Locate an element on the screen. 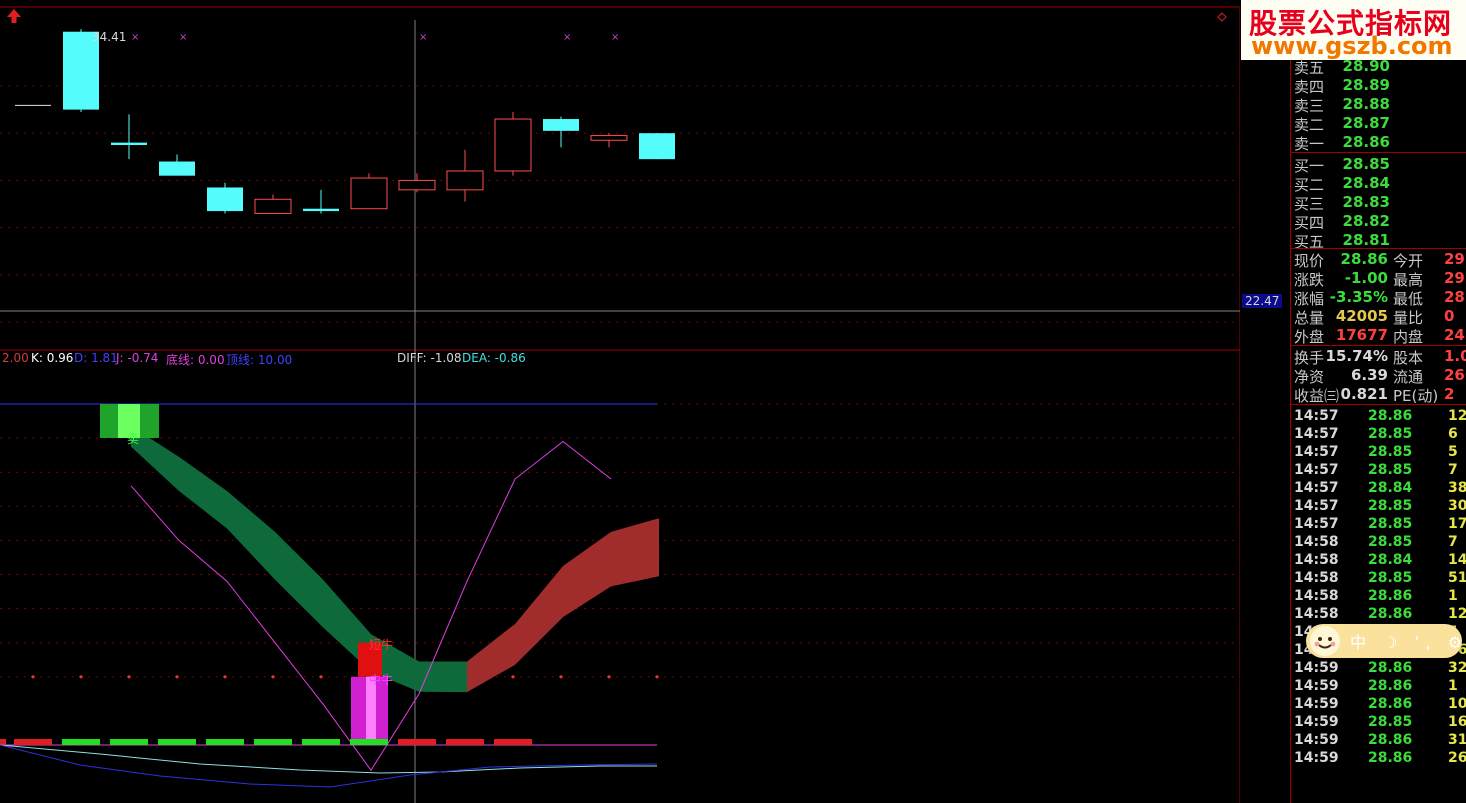  logo-url: www.gszb.com is located at coordinates (1352, 46).